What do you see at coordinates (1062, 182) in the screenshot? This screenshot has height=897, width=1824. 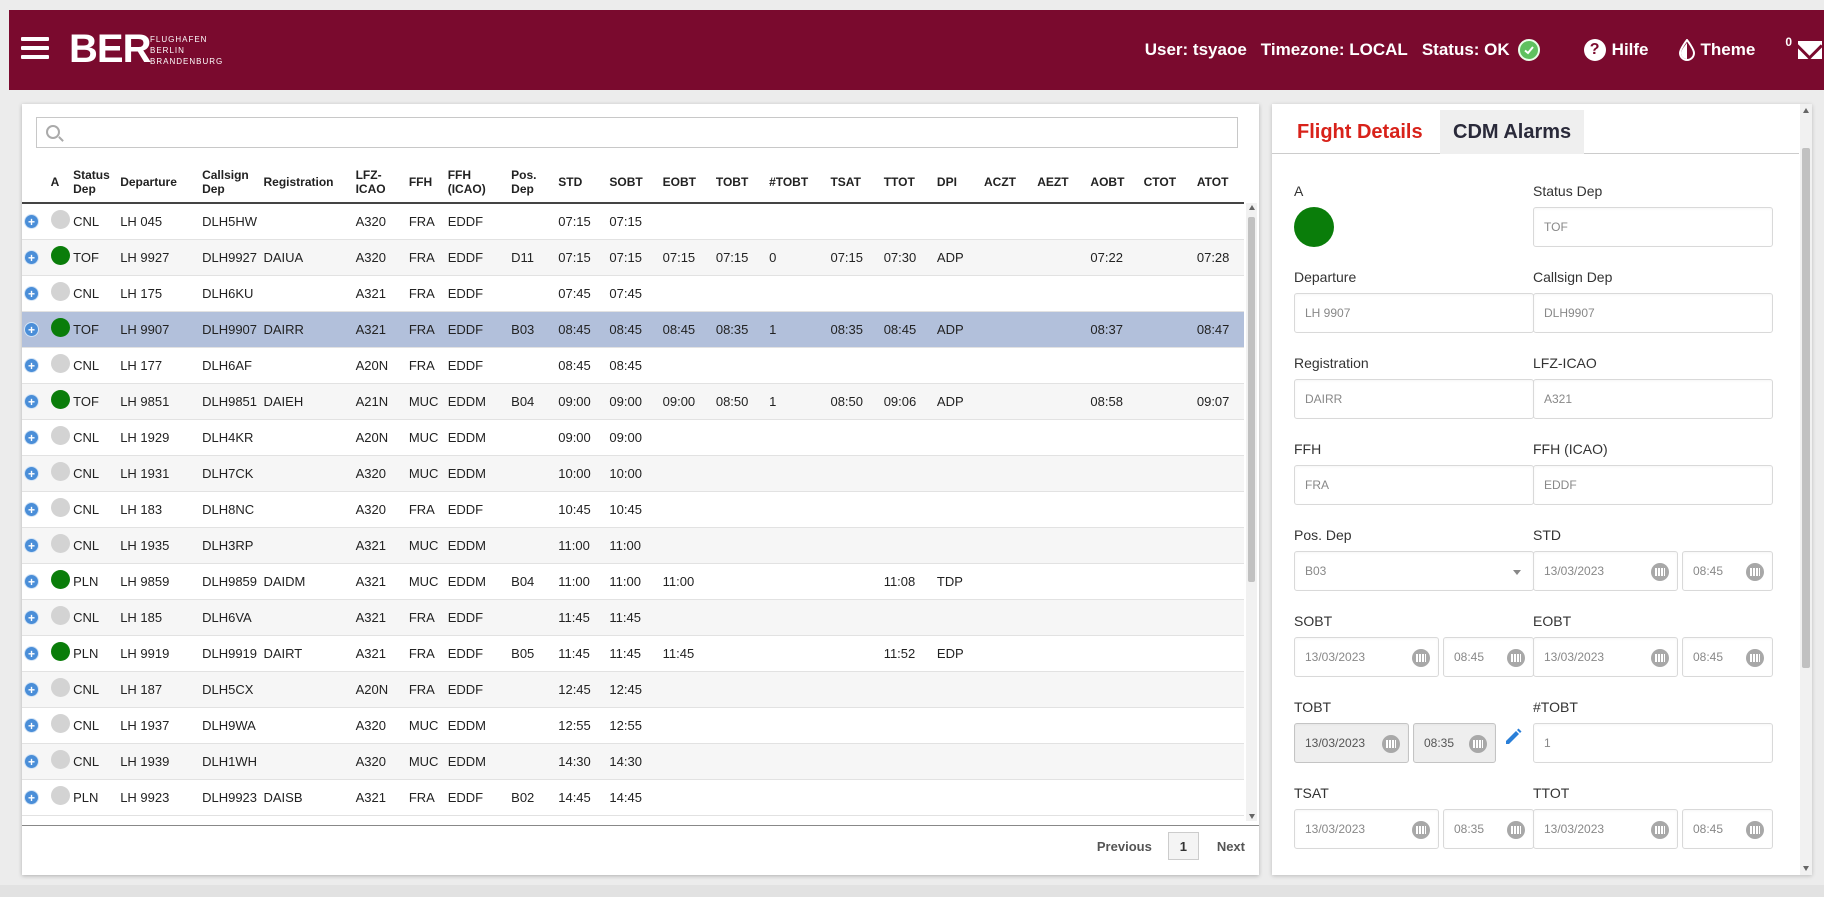 I see `column-header: AEZT` at bounding box center [1062, 182].